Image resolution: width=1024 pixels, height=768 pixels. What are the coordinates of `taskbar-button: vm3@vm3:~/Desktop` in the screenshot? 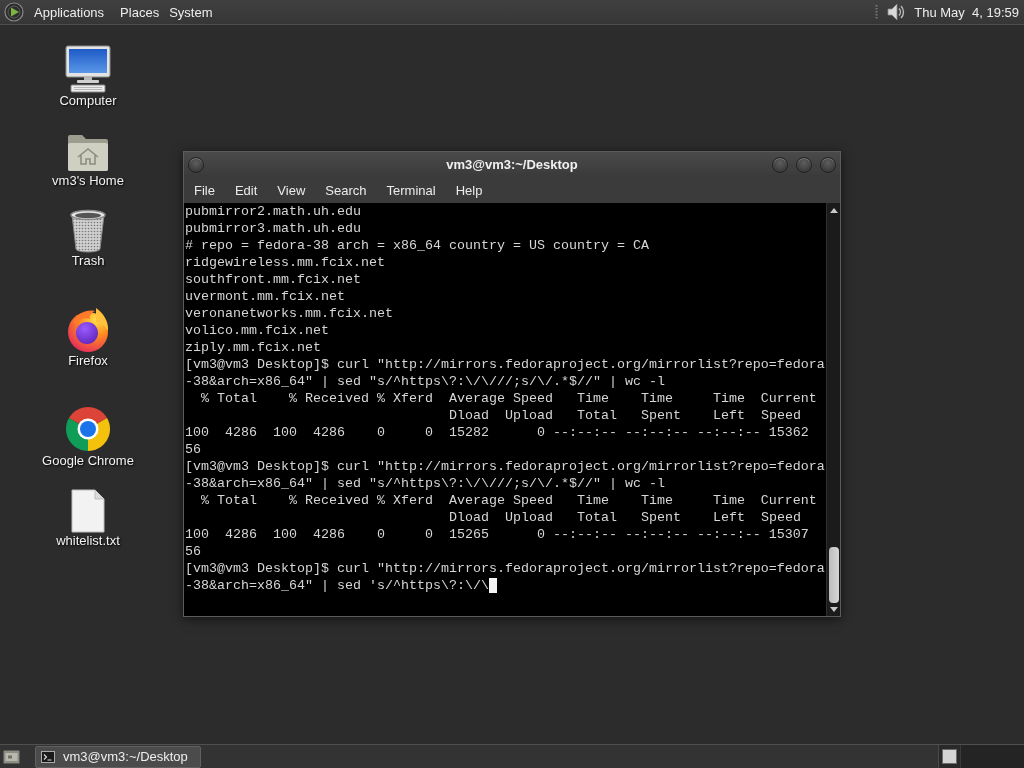 It's located at (118, 756).